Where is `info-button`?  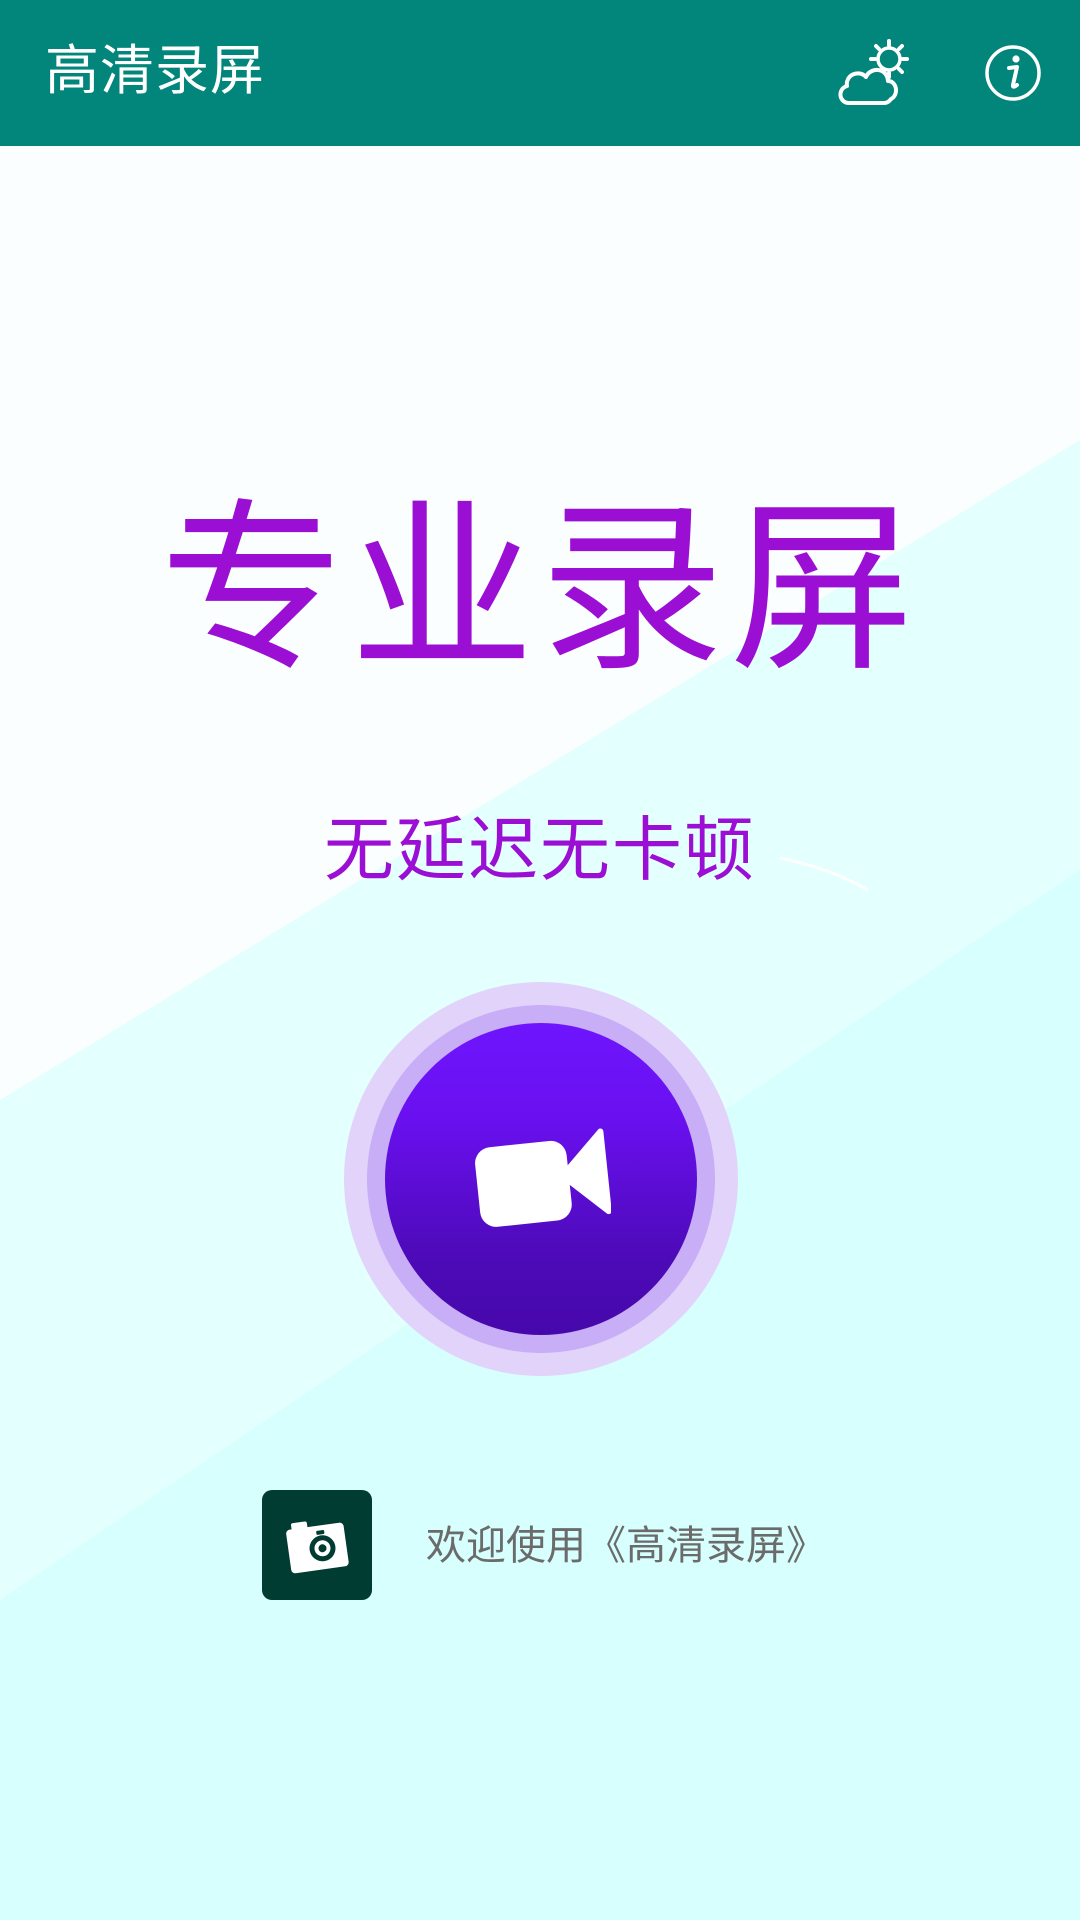 info-button is located at coordinates (1013, 73).